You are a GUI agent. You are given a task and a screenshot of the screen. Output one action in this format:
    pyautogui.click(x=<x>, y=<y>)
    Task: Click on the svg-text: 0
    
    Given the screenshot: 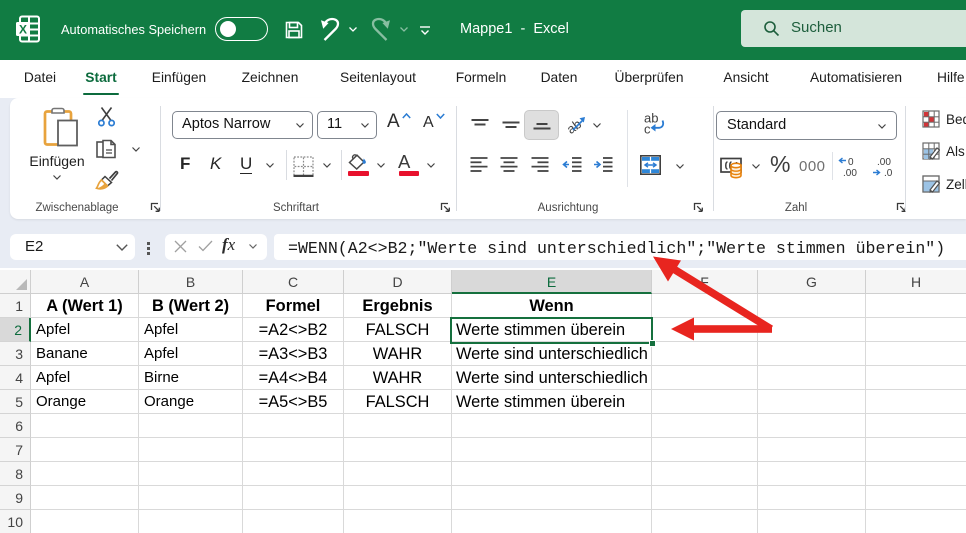 What is the action you would take?
    pyautogui.click(x=851, y=162)
    